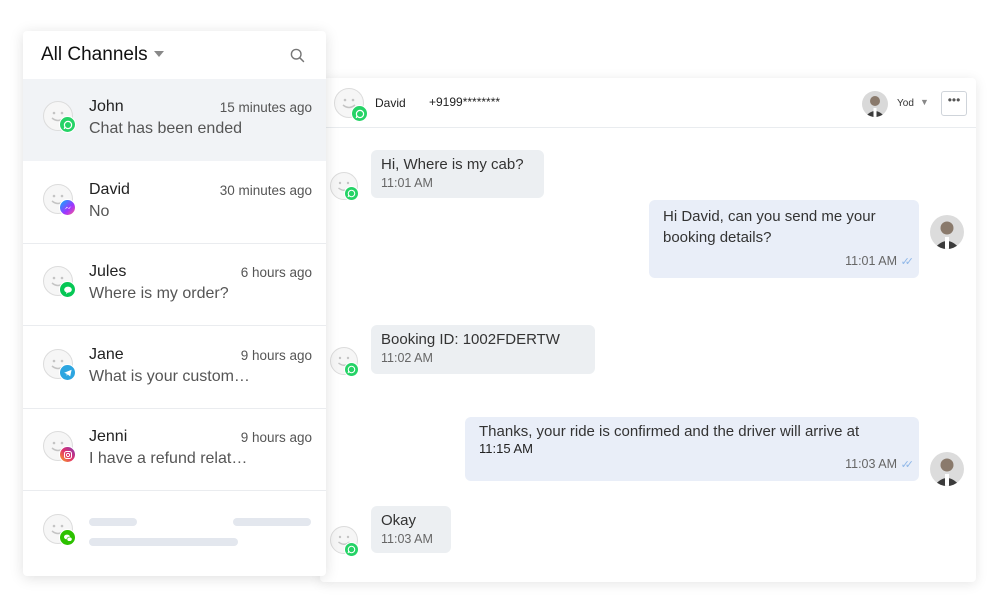 The height and width of the screenshot is (615, 1000). What do you see at coordinates (276, 272) in the screenshot?
I see `conversation-time: 6 hours ago` at bounding box center [276, 272].